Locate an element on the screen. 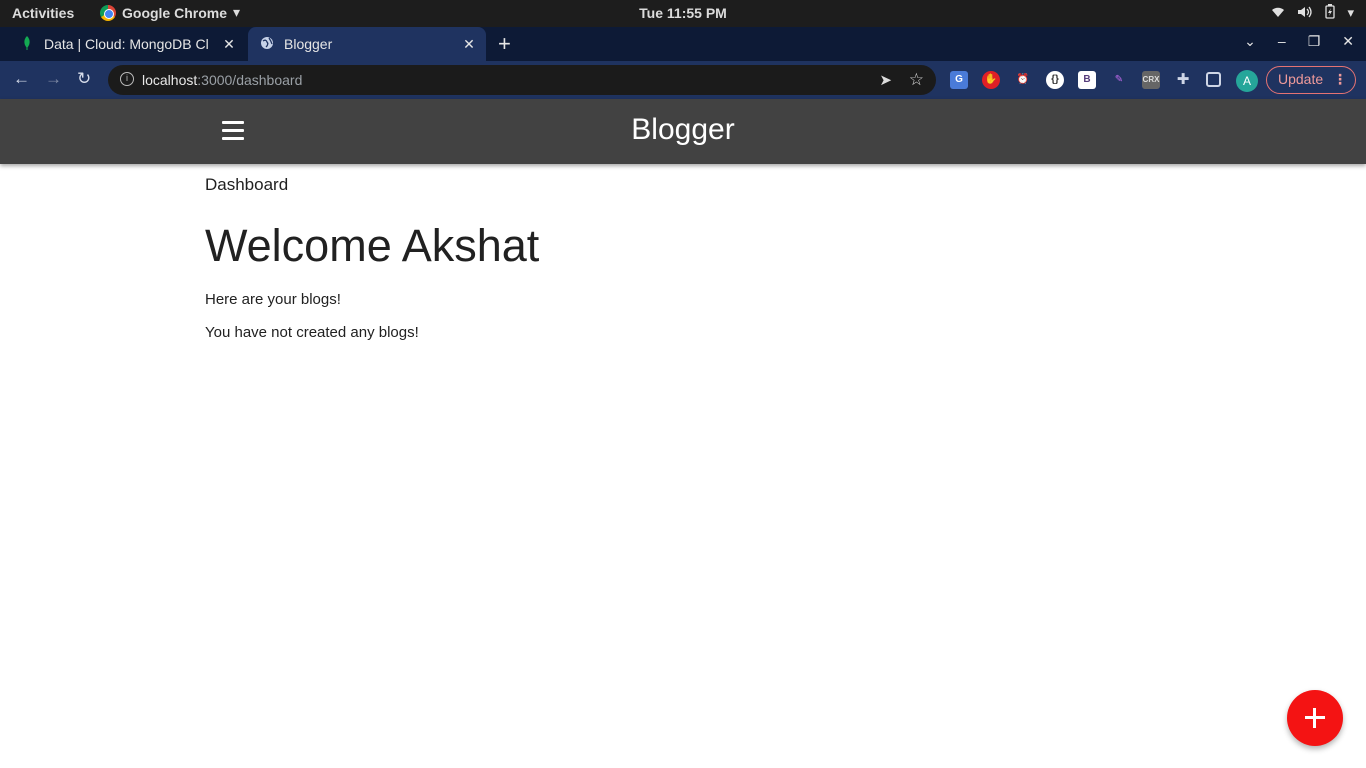 The width and height of the screenshot is (1366, 768). menu-kebab-icon: ⋮ is located at coordinates (1340, 79).